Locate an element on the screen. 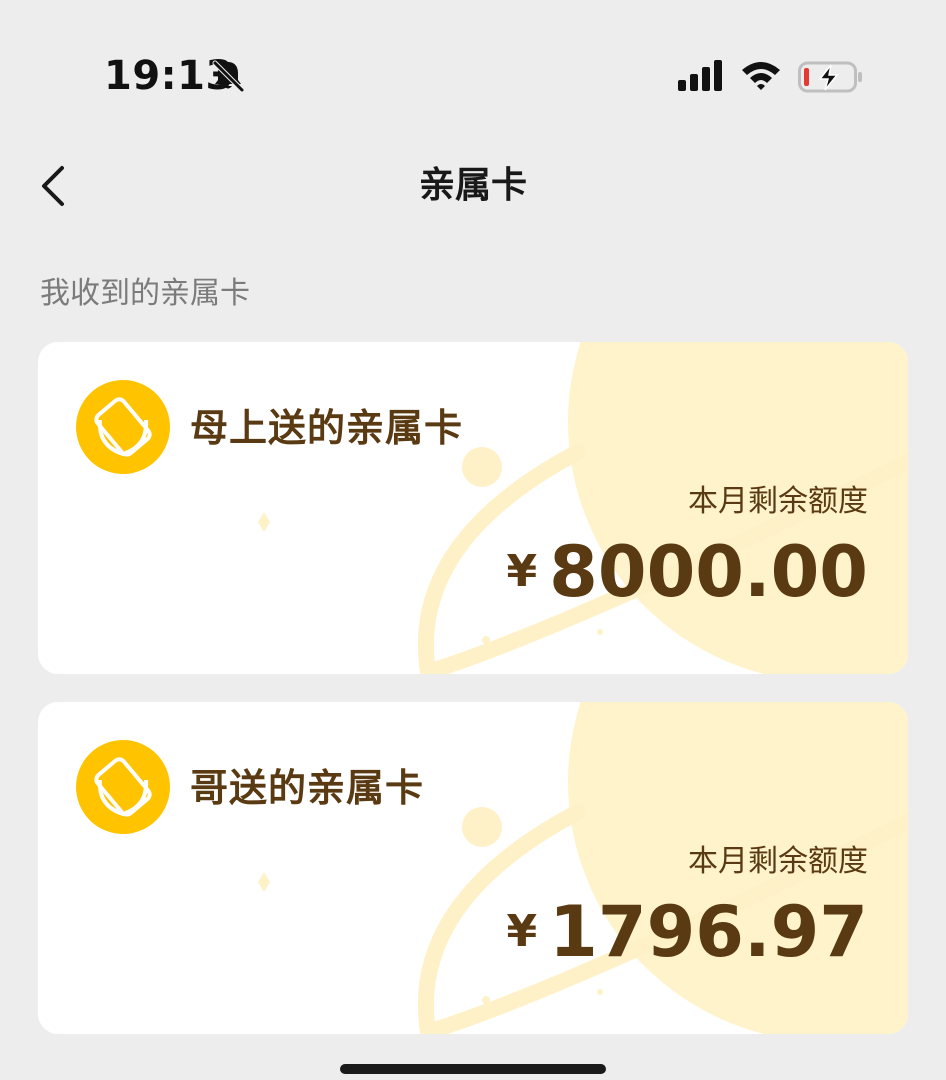  page-title: 亲属卡 is located at coordinates (472, 185).